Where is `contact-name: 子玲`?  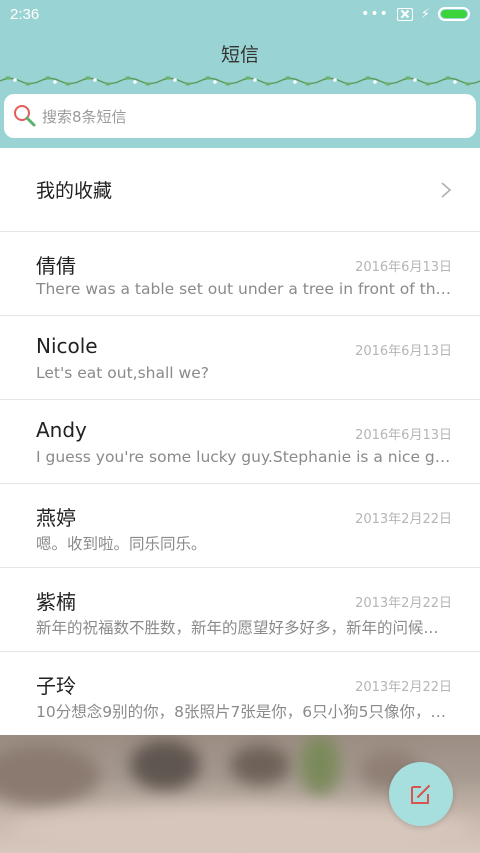
contact-name: 子玲 is located at coordinates (56, 686).